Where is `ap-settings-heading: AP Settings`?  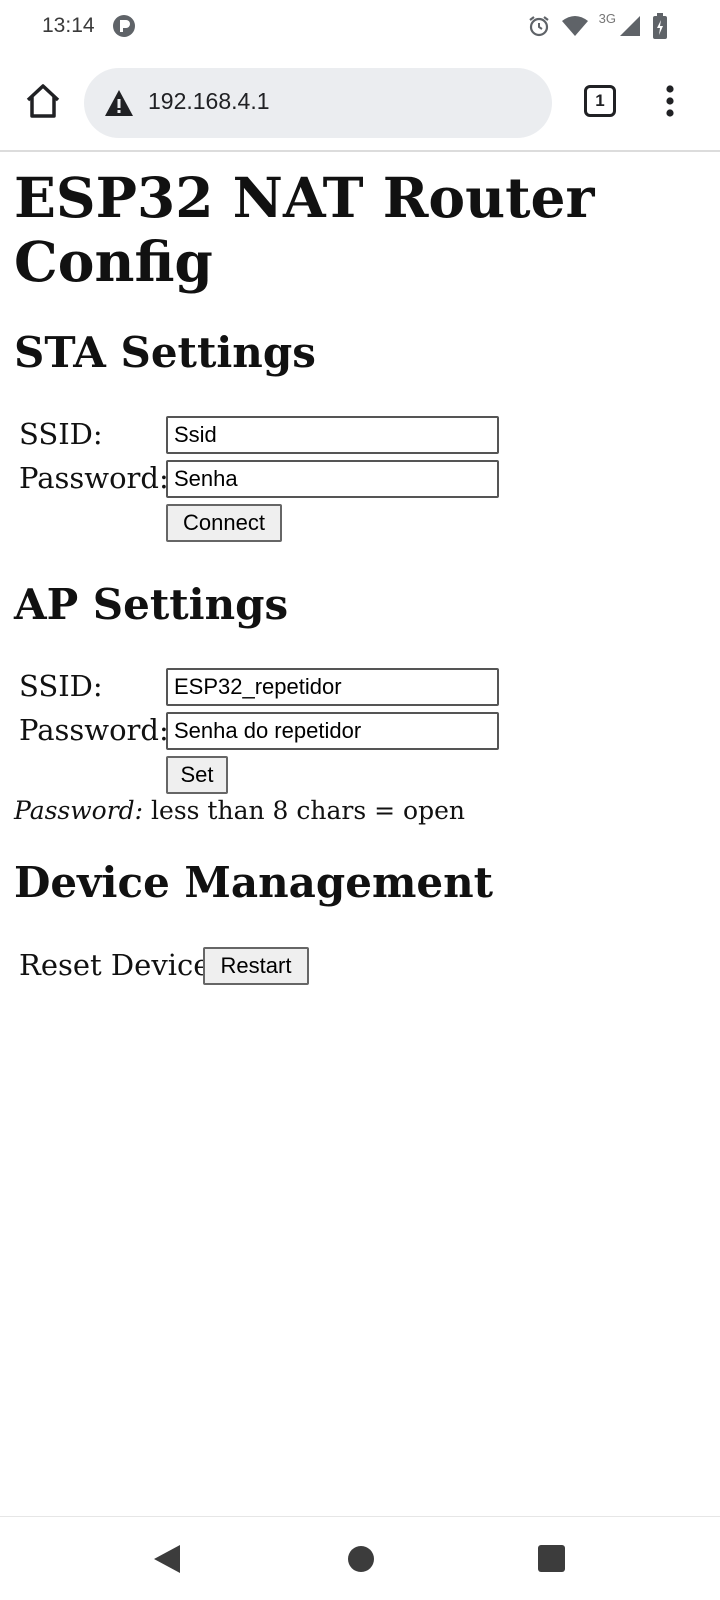 ap-settings-heading: AP Settings is located at coordinates (151, 604).